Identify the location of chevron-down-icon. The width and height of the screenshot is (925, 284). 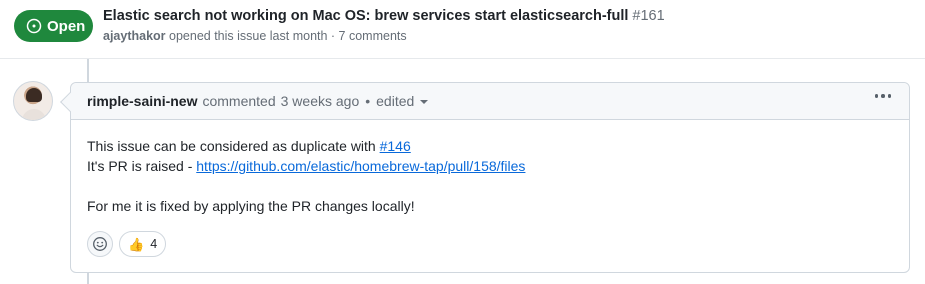
(424, 102).